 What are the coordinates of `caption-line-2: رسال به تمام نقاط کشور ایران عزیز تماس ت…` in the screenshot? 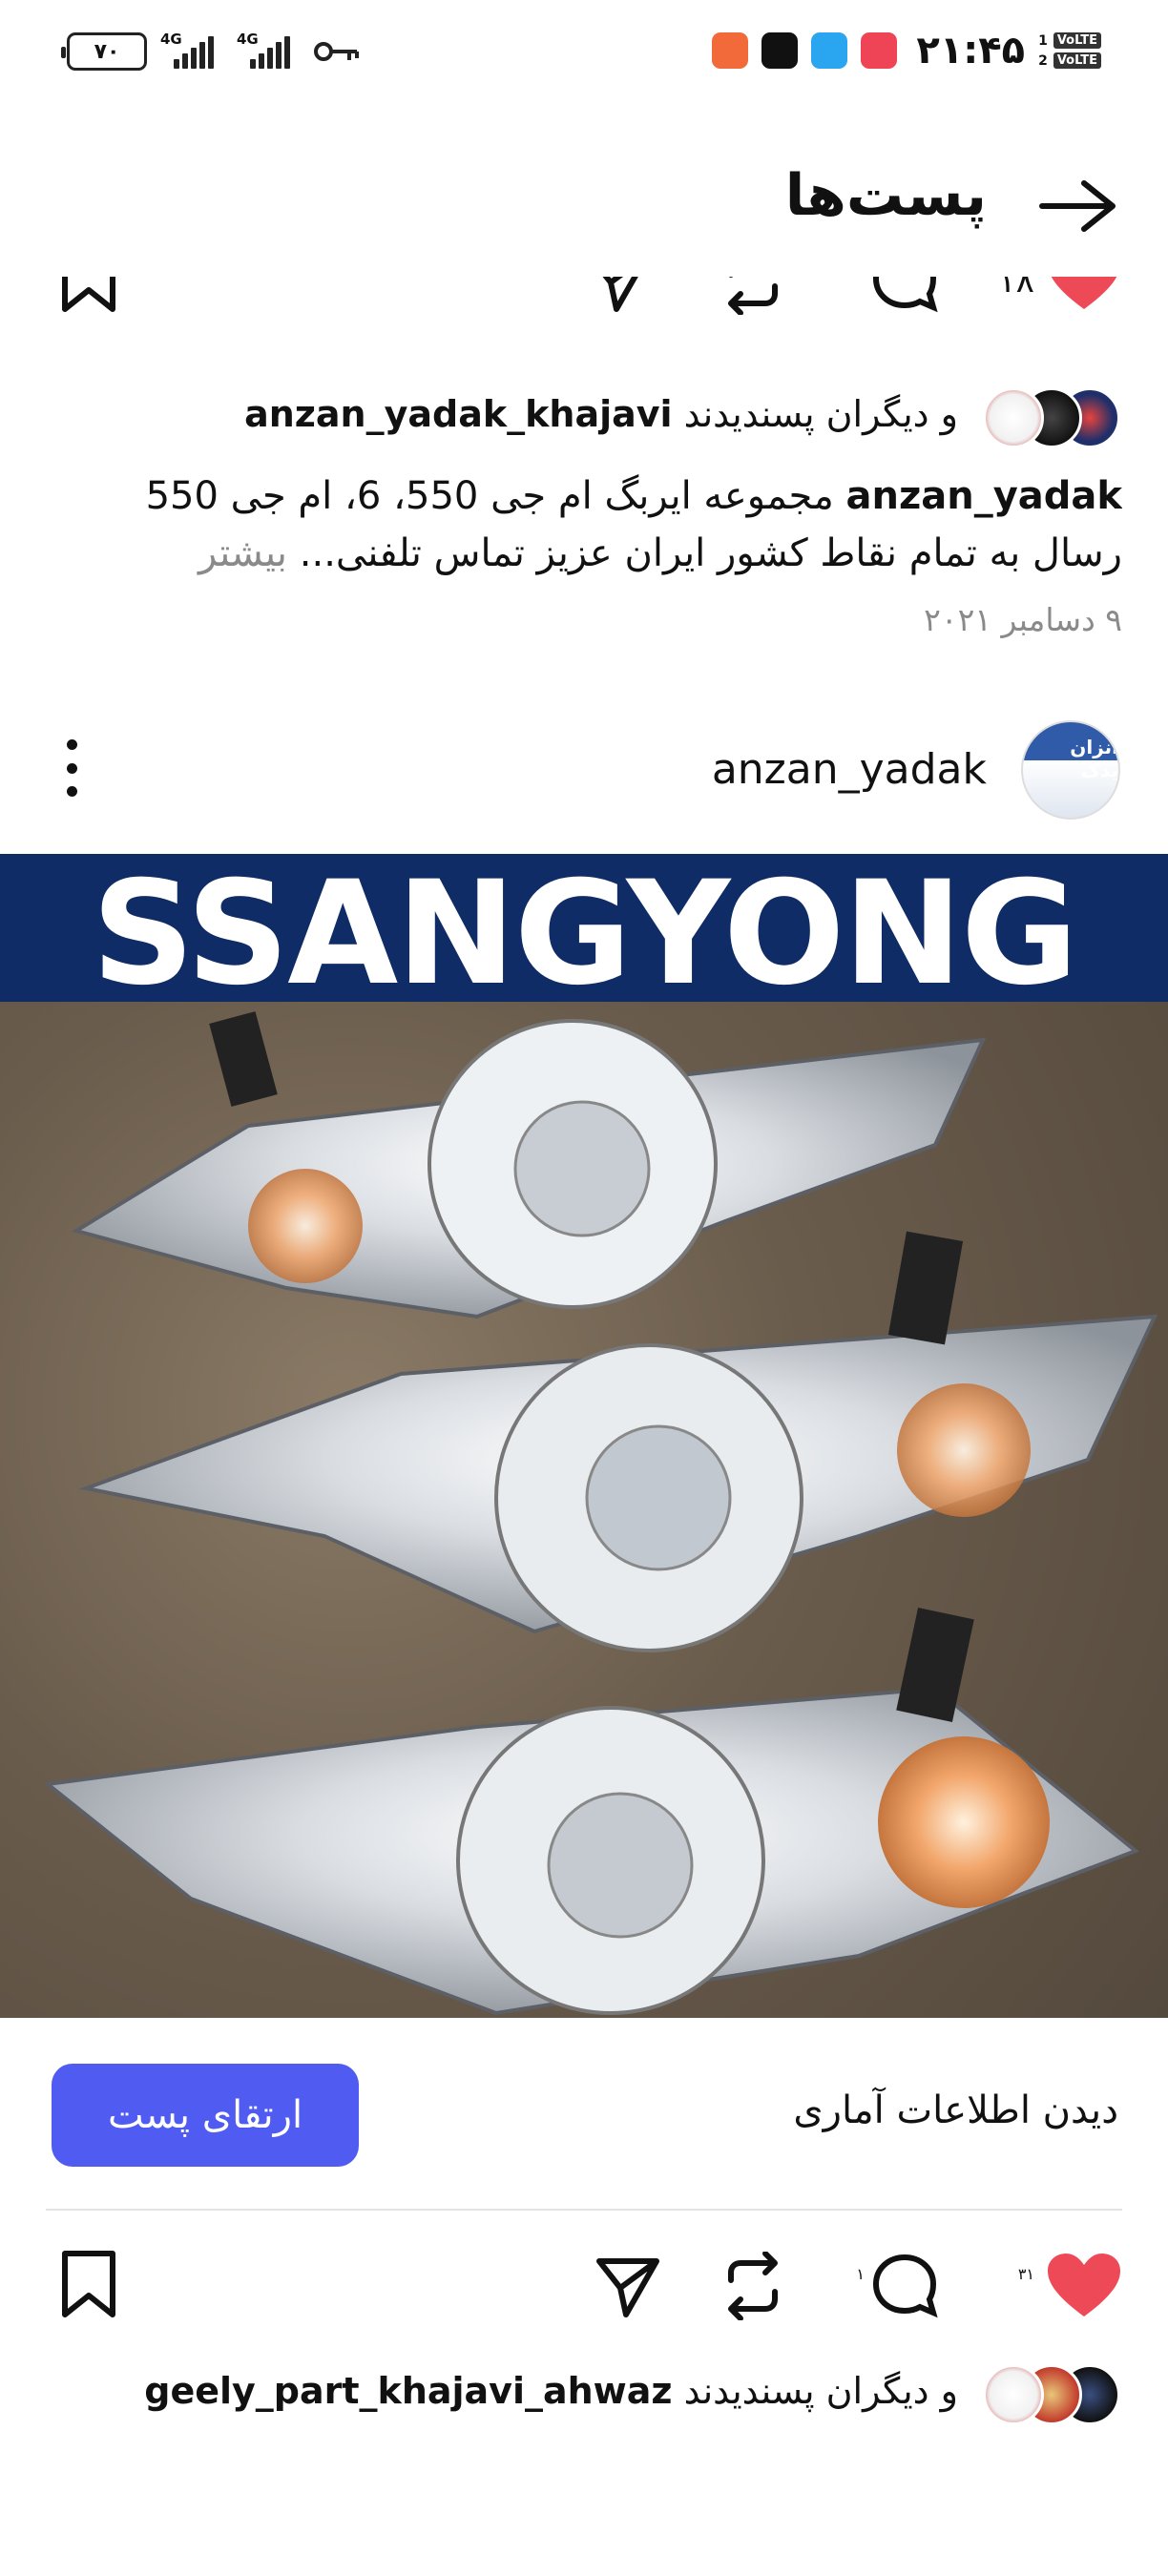 It's located at (583, 553).